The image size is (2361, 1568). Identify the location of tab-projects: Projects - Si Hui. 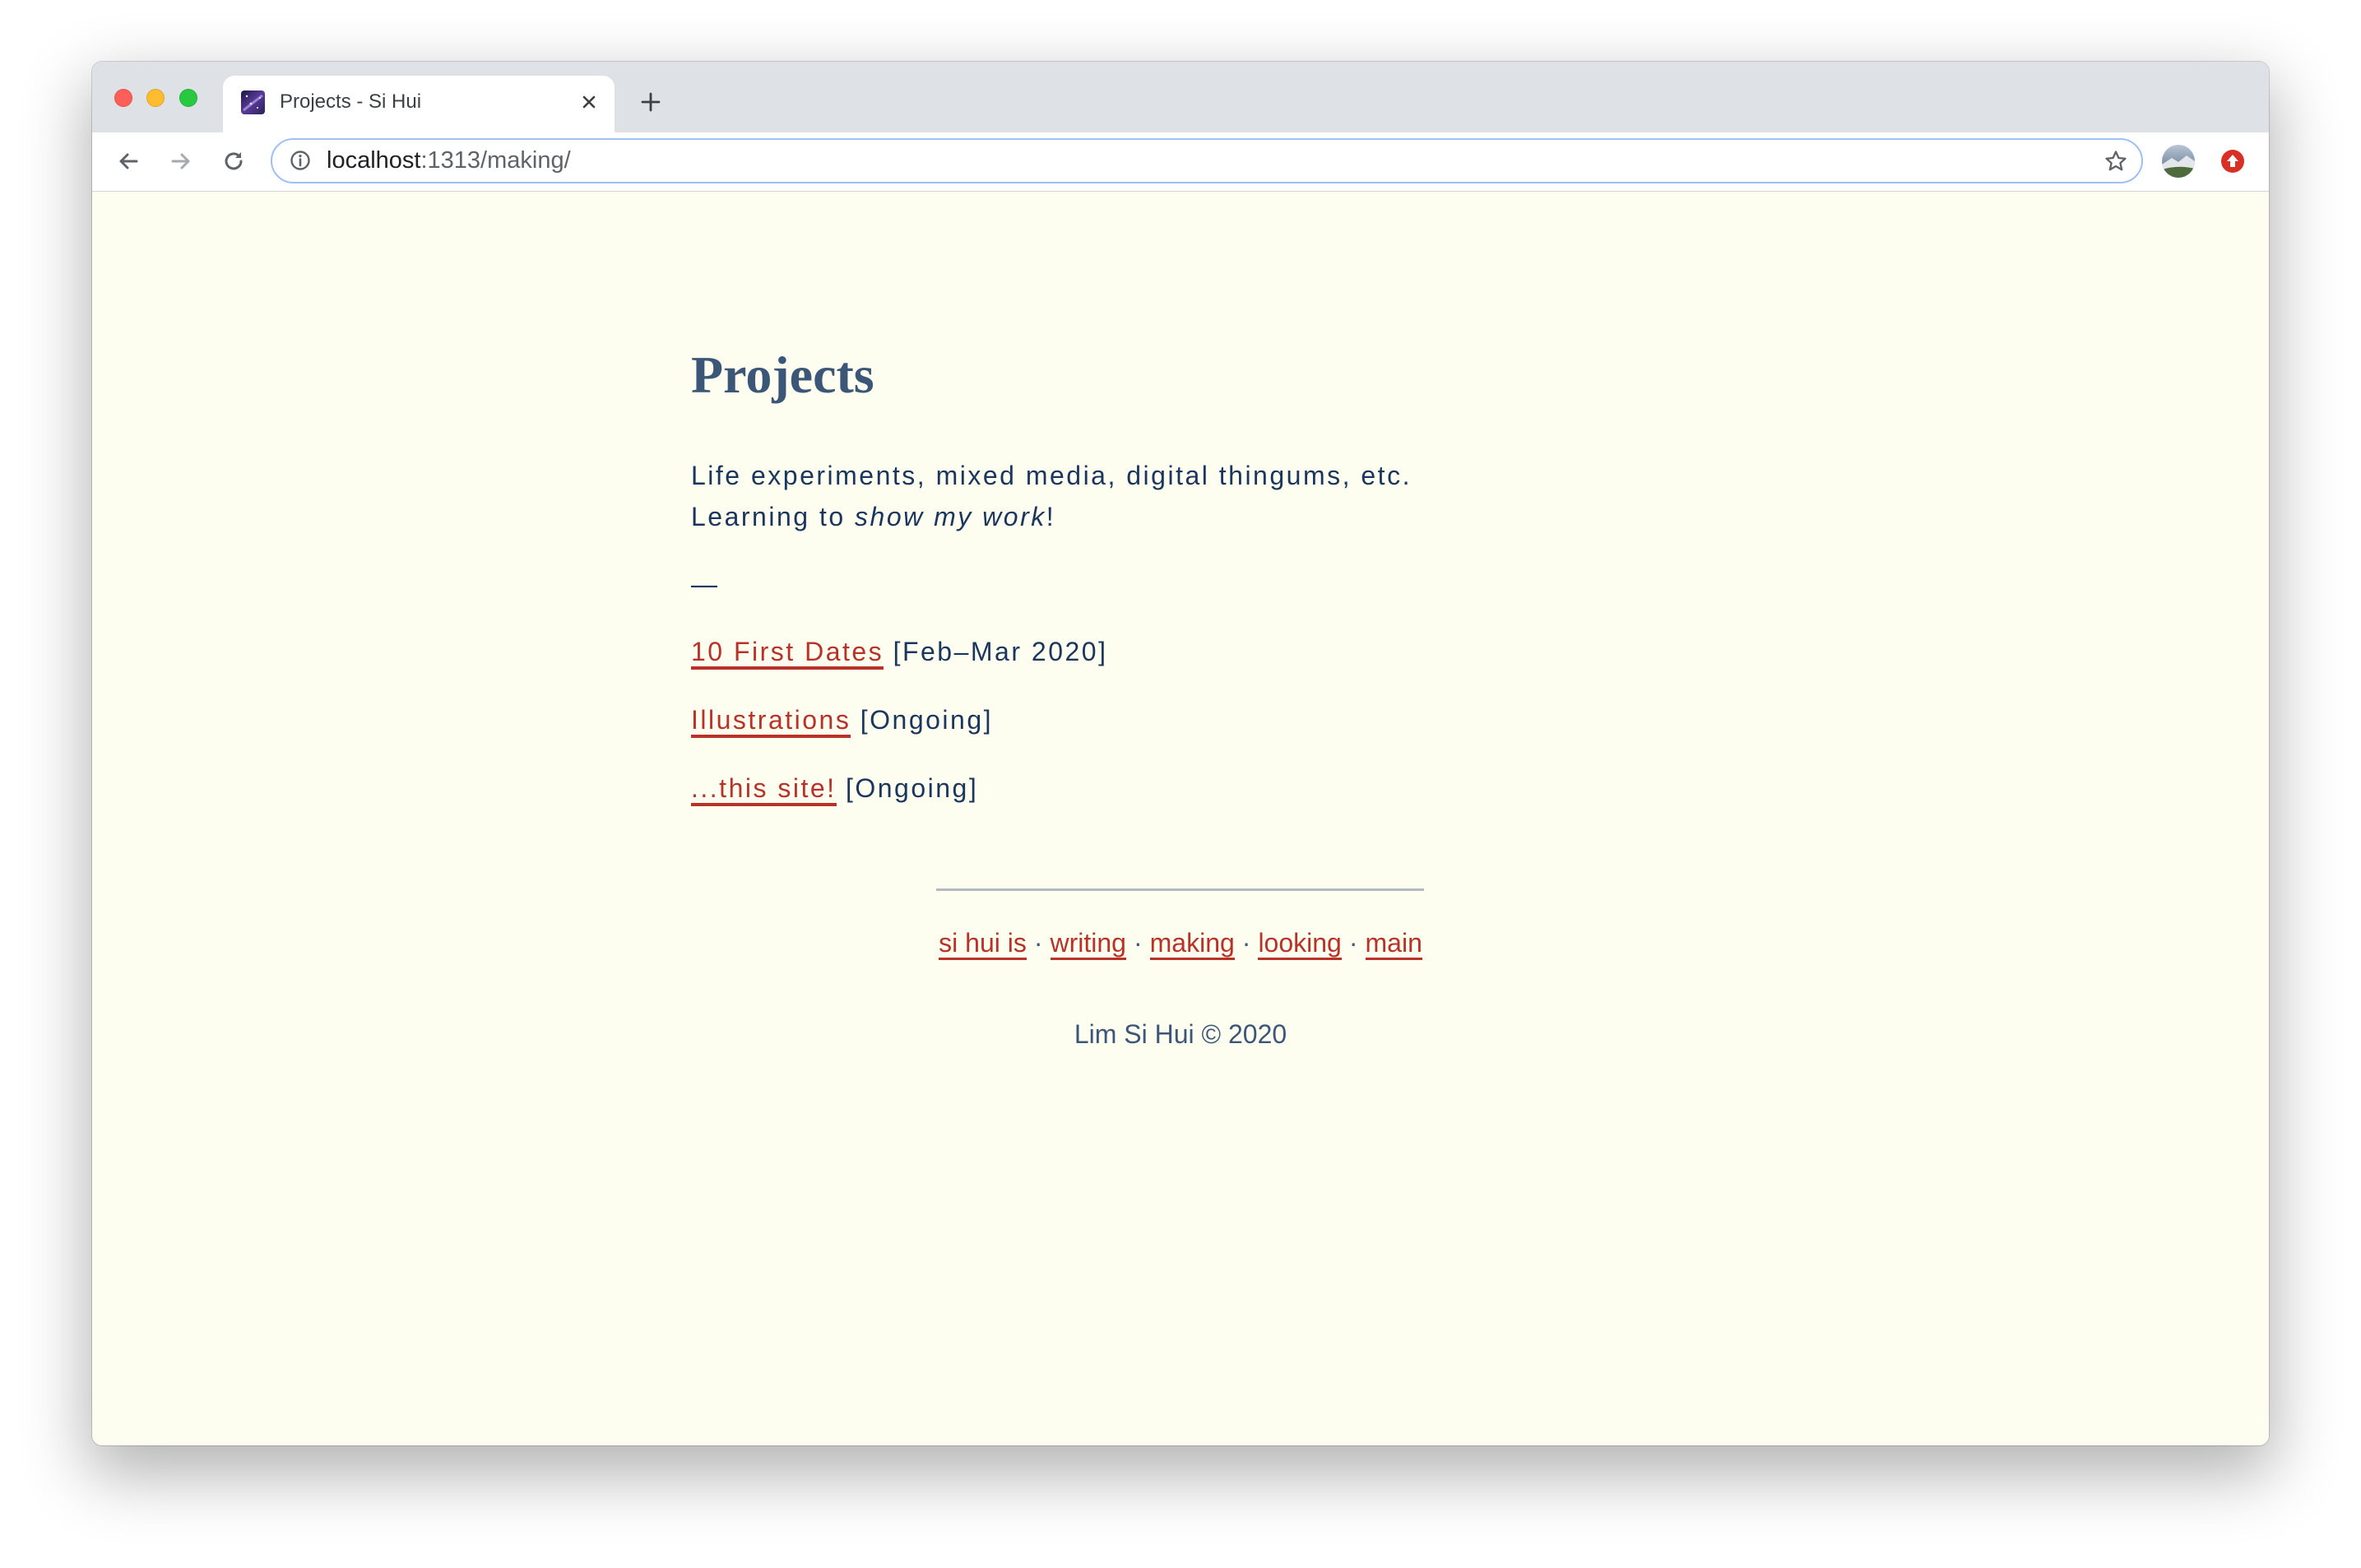
(419, 104).